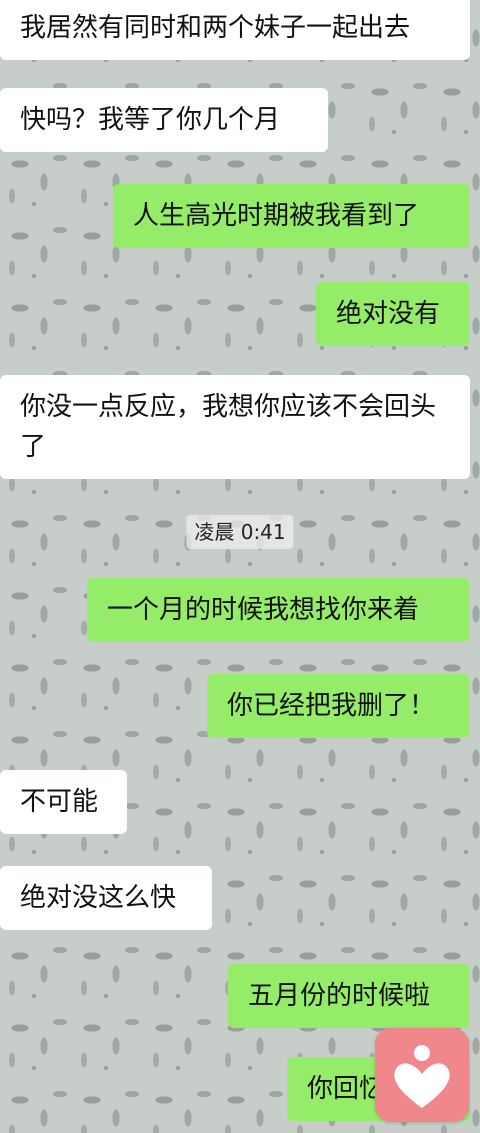  I want to click on message-bubble-outgoing: 一个月的时候我想找你来着, so click(278, 610).